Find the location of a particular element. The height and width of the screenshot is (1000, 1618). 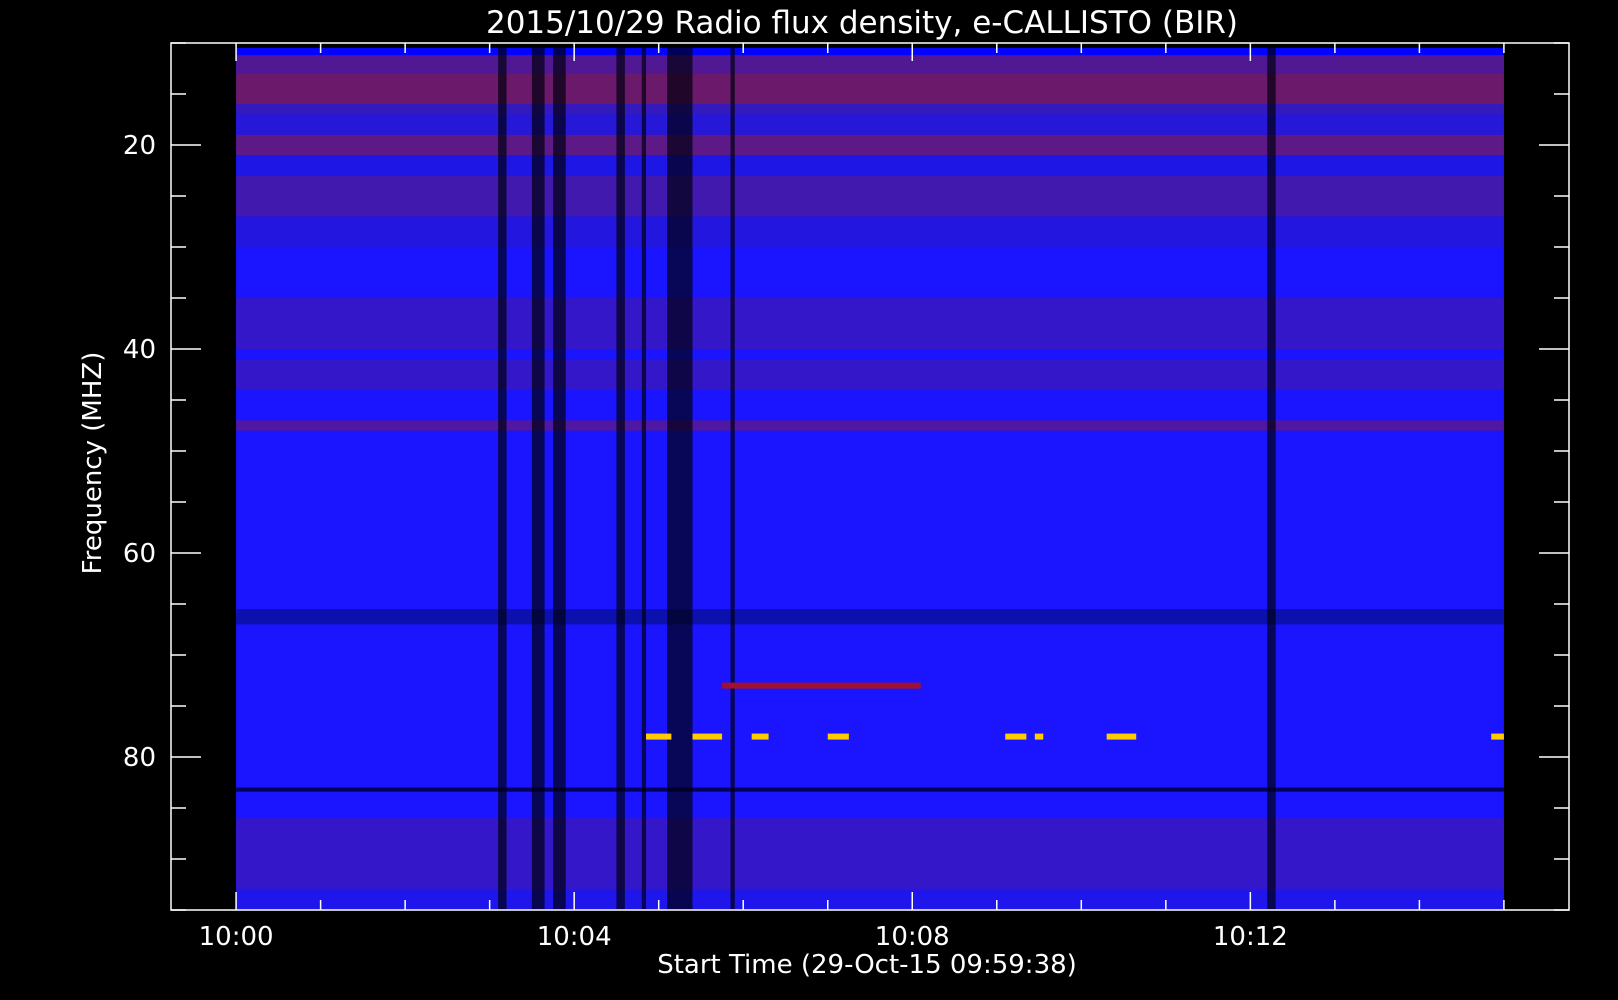

x-axis-label: Start Time (29-Oct-15 09:59:38) is located at coordinates (867, 965).